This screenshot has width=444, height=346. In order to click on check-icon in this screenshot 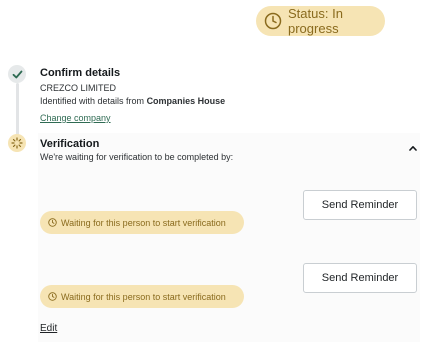, I will do `click(17, 74)`.